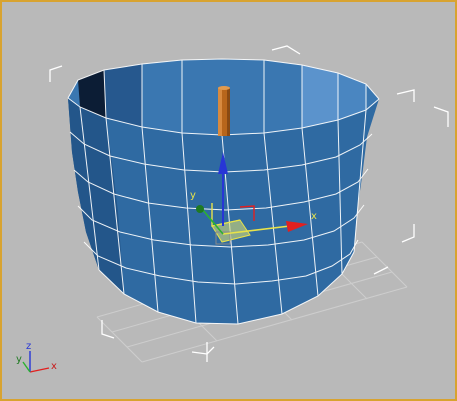 Image resolution: width=457 pixels, height=401 pixels. I want to click on cylinder-inner-shade, so click(123, 95).